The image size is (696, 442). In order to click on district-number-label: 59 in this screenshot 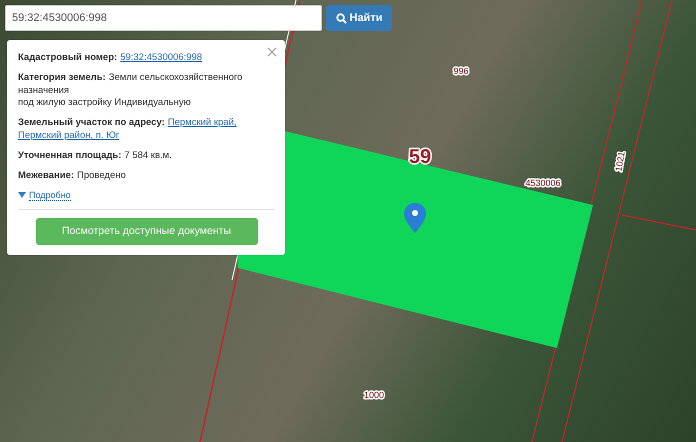, I will do `click(420, 157)`.